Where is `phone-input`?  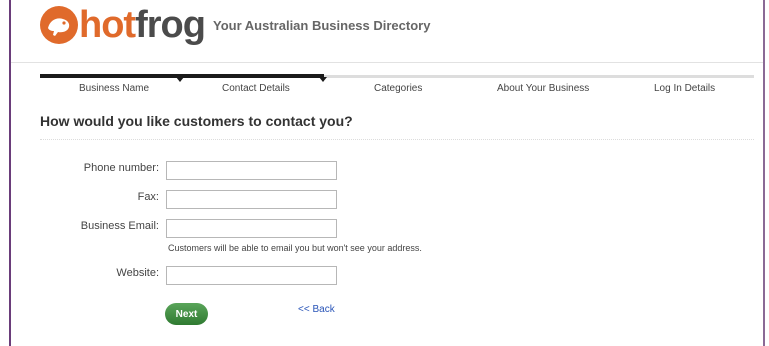
phone-input is located at coordinates (251, 170).